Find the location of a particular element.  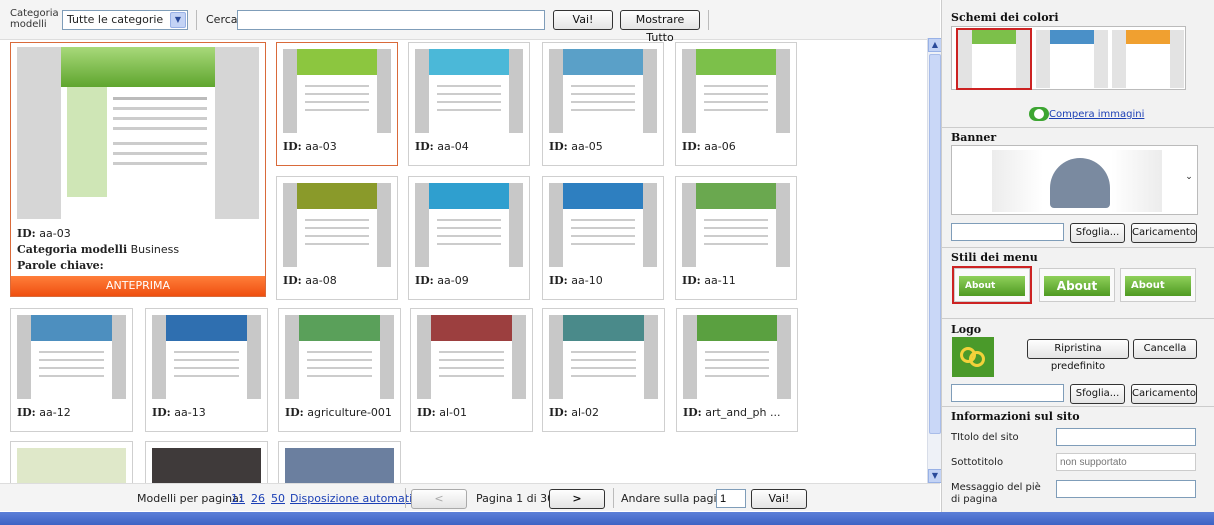

template-id: ID: aa-06 is located at coordinates (709, 146).